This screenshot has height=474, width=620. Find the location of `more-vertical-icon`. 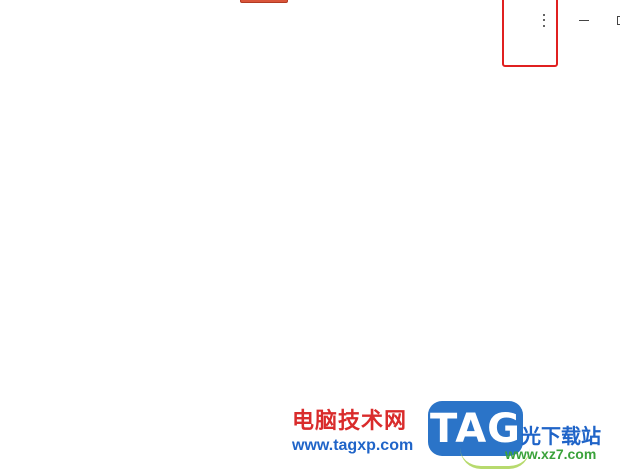

more-vertical-icon is located at coordinates (544, 20).